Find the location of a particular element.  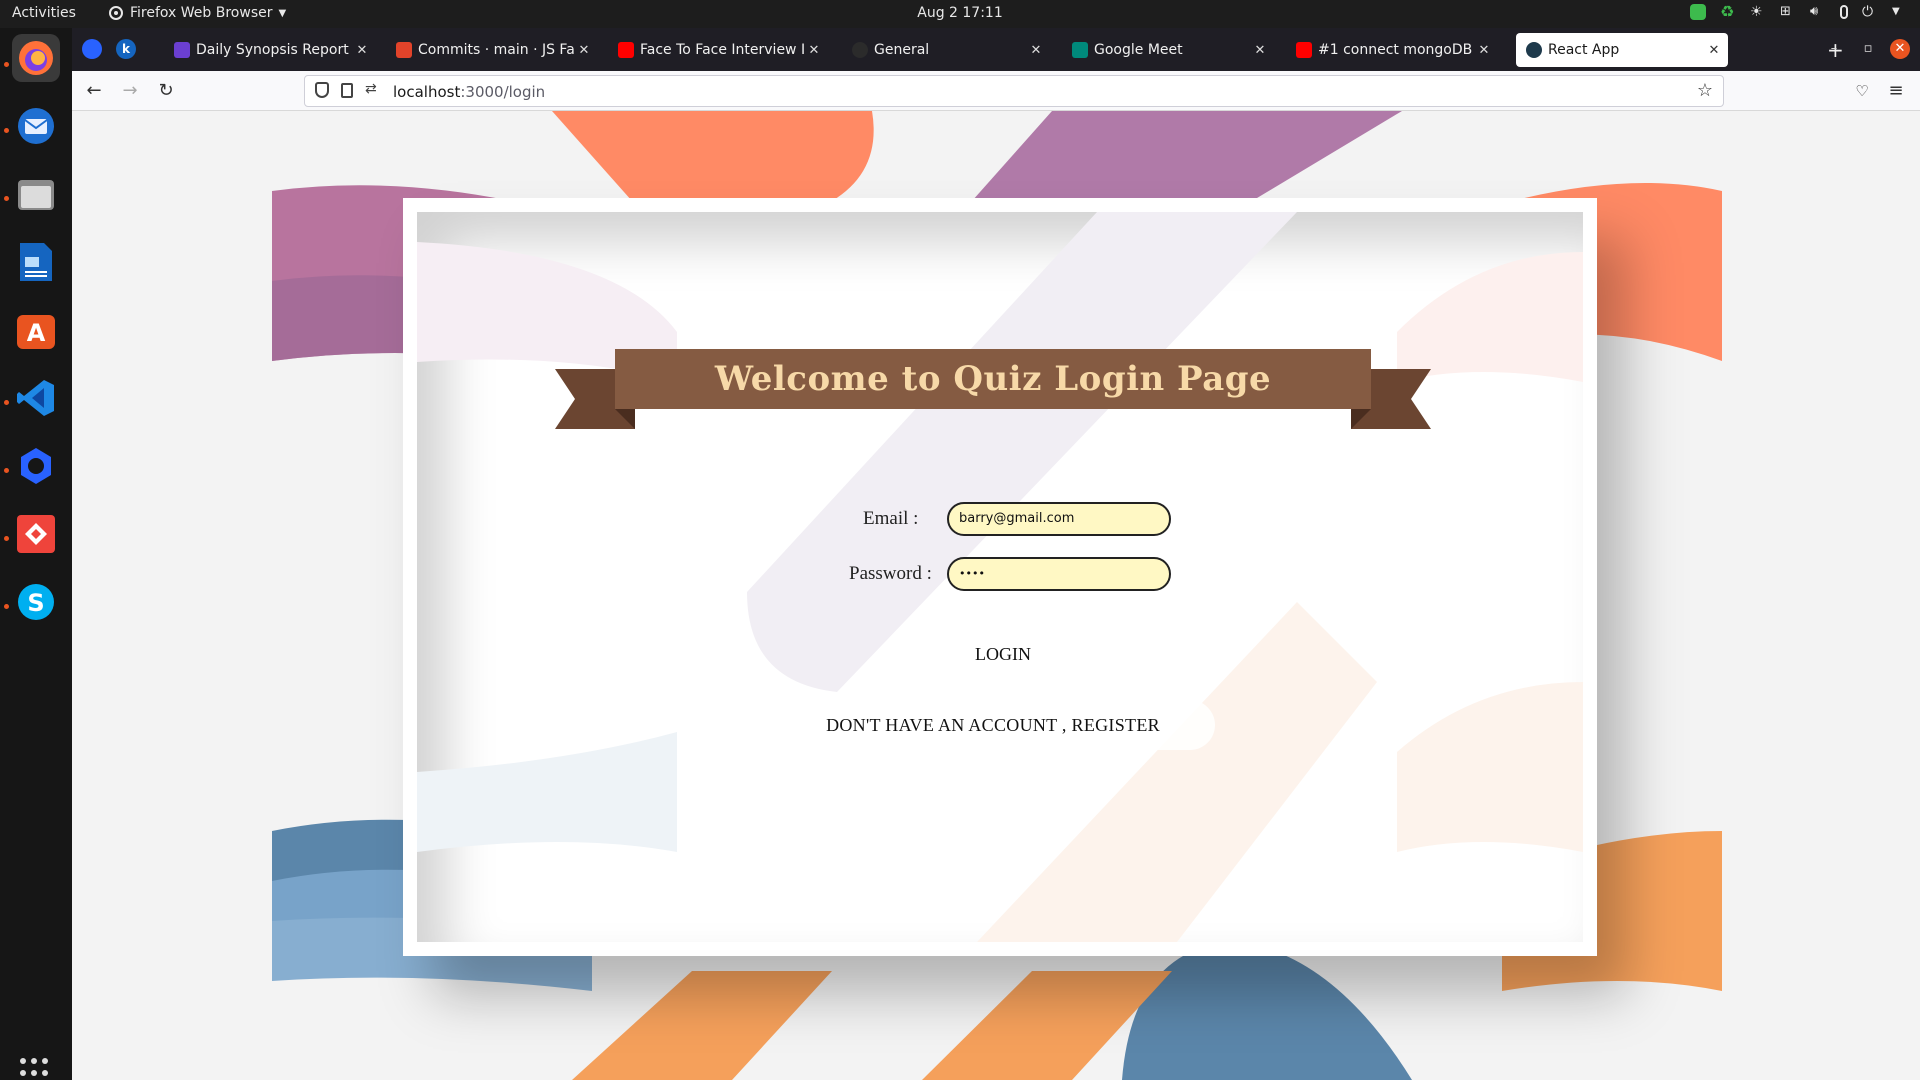

url-bar: ⇄ localhost:3000/login ☆ is located at coordinates (1014, 91).